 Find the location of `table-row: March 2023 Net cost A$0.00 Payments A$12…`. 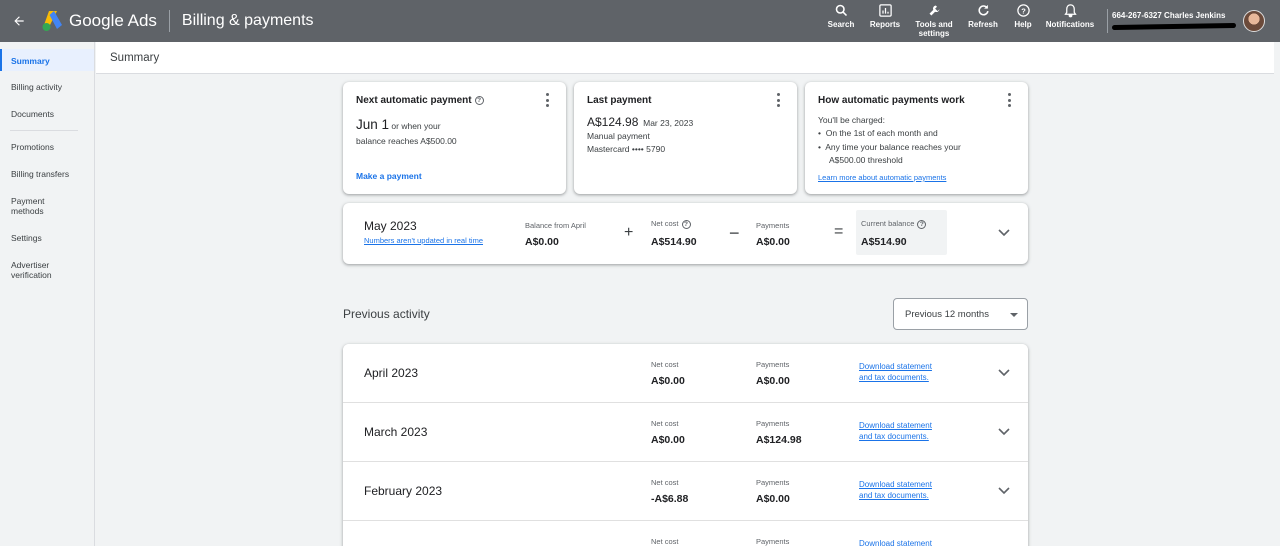

table-row: March 2023 Net cost A$0.00 Payments A$12… is located at coordinates (685, 432).